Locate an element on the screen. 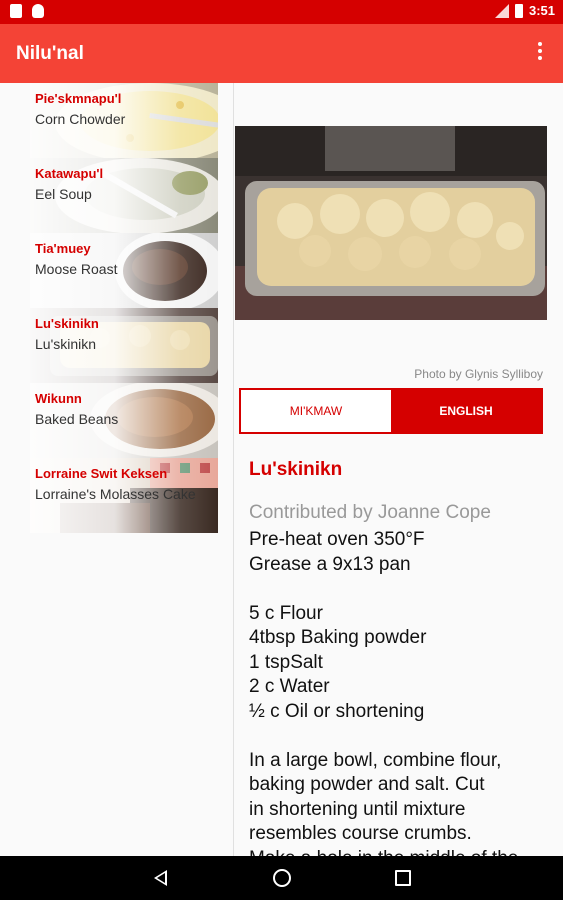 The image size is (563, 900). recipe-body-line: baking powder and salt. Cut is located at coordinates (367, 784).